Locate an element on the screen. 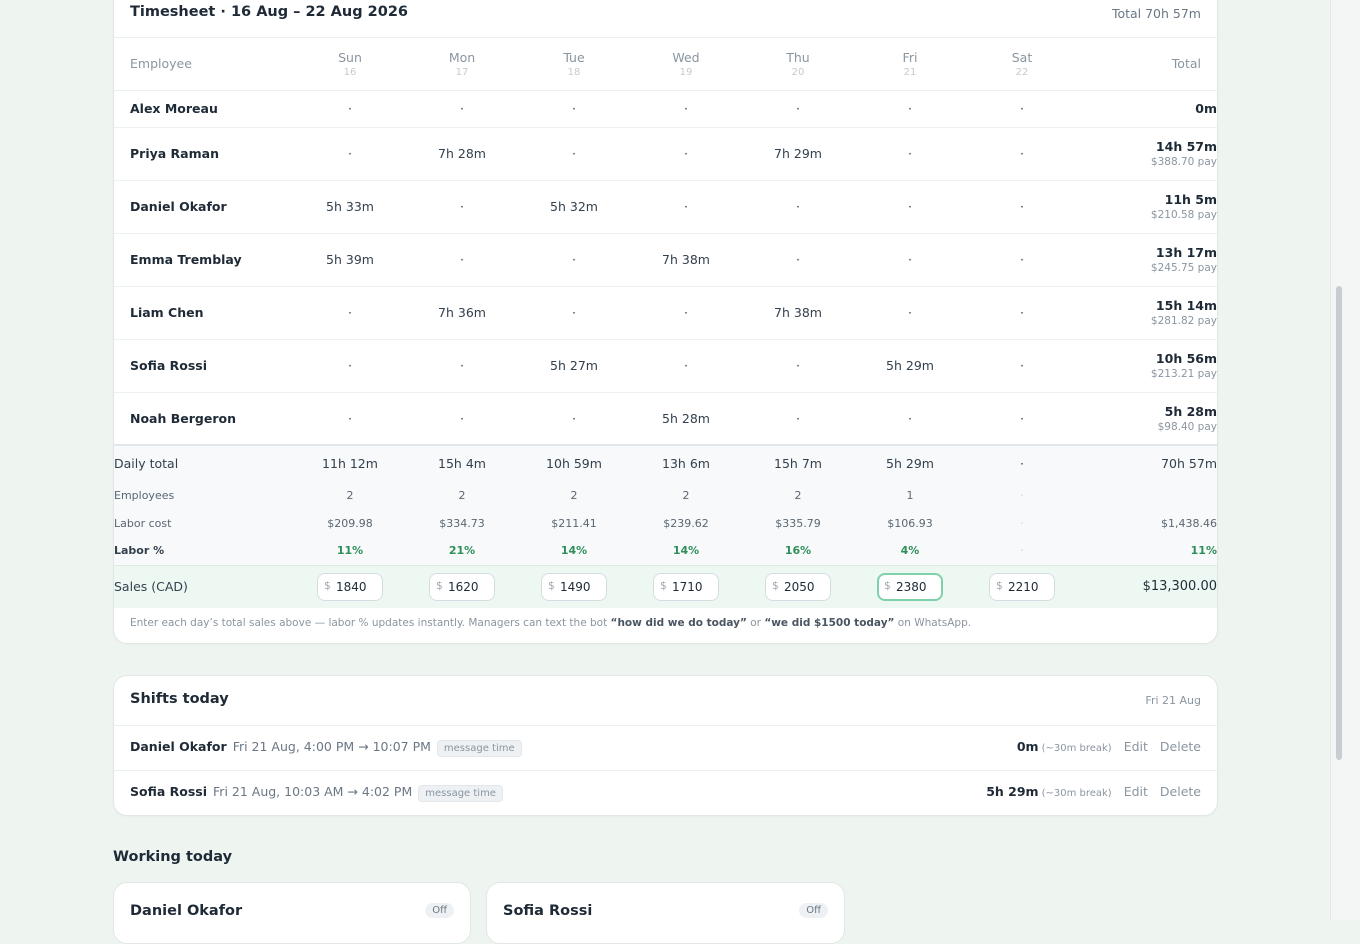 This screenshot has height=944, width=1360. shift-break: (~30m break) is located at coordinates (1076, 793).